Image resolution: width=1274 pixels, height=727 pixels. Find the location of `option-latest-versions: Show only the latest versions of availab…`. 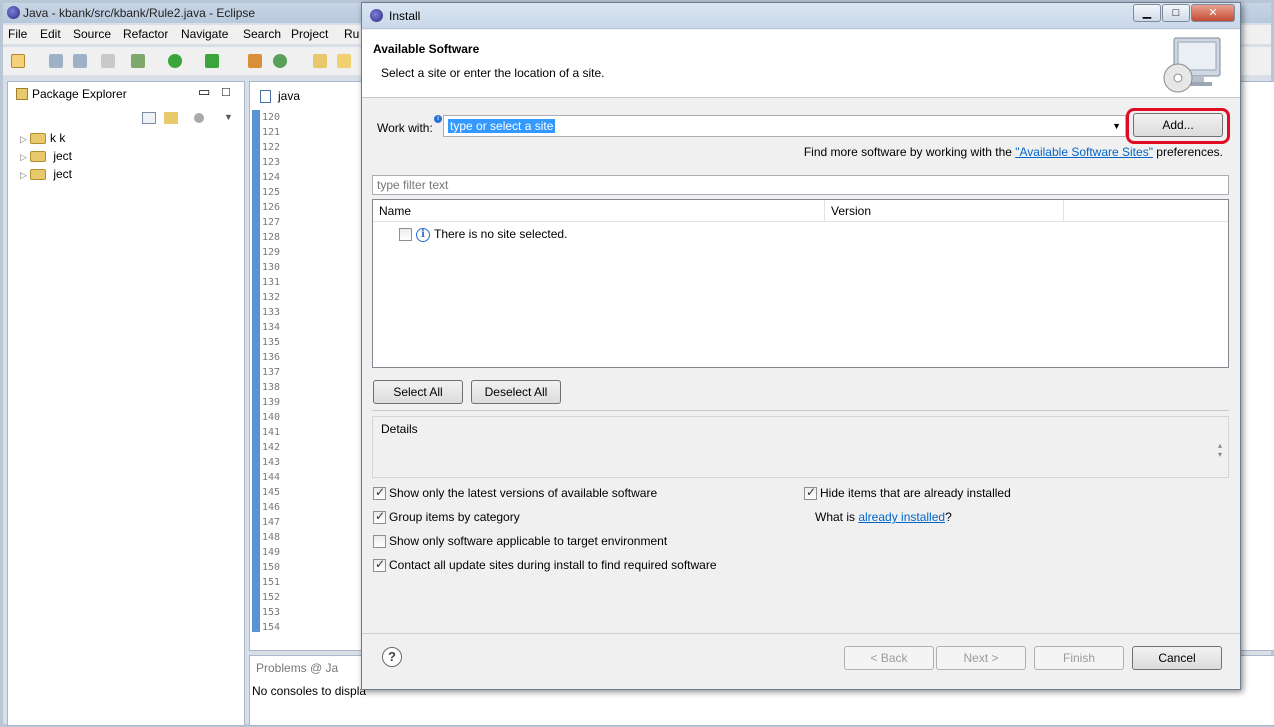

option-latest-versions: Show only the latest versions of availab… is located at coordinates (515, 493).